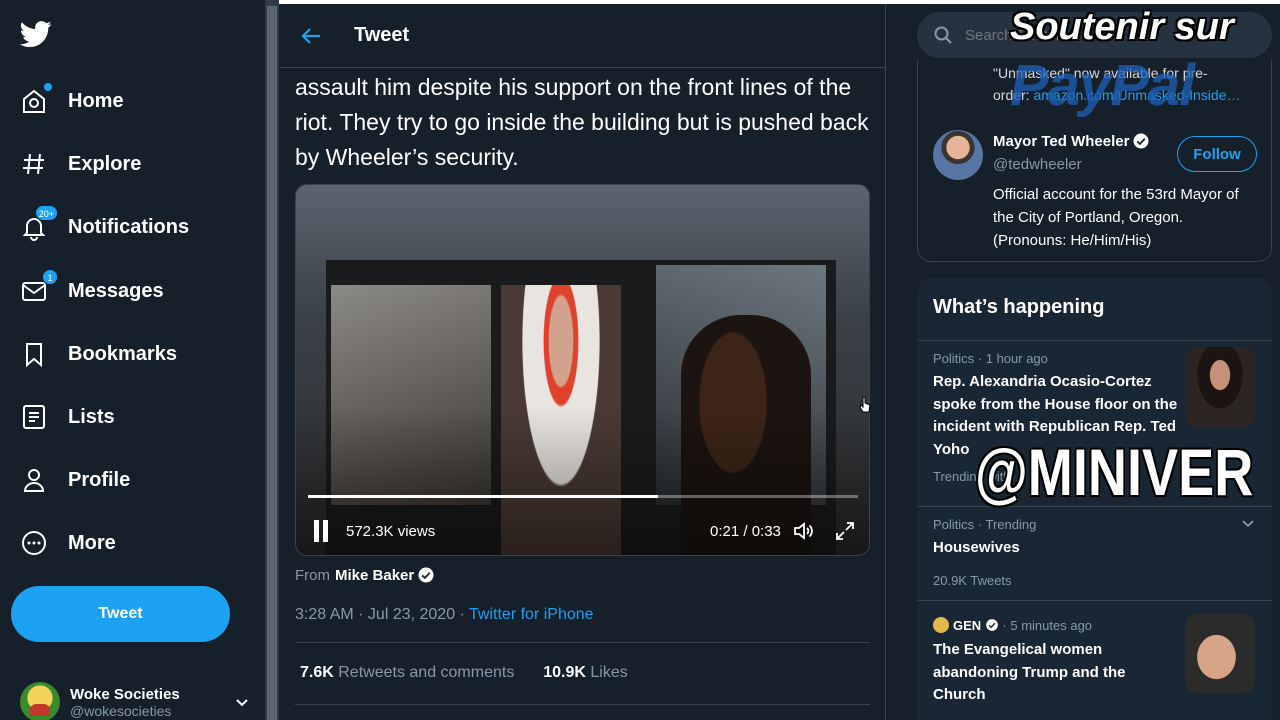  What do you see at coordinates (531, 614) in the screenshot?
I see `tweet-source: Twitter for iPhone` at bounding box center [531, 614].